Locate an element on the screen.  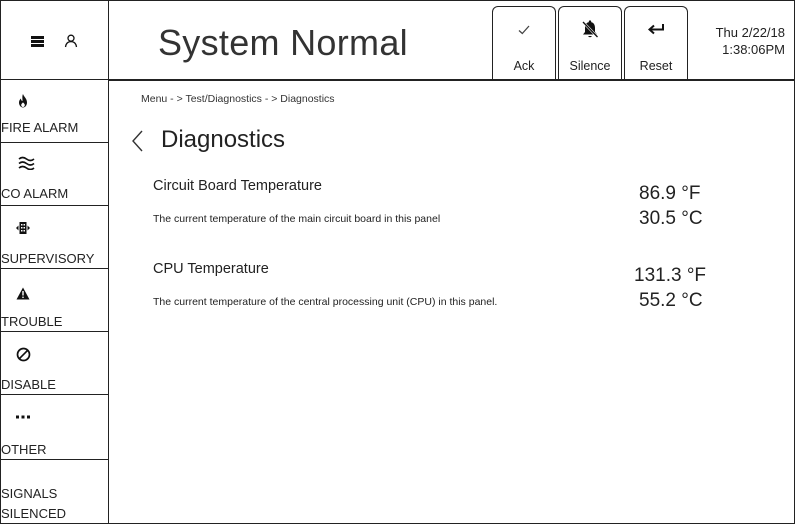
celsius-value: 30.5 °C is located at coordinates (671, 218).